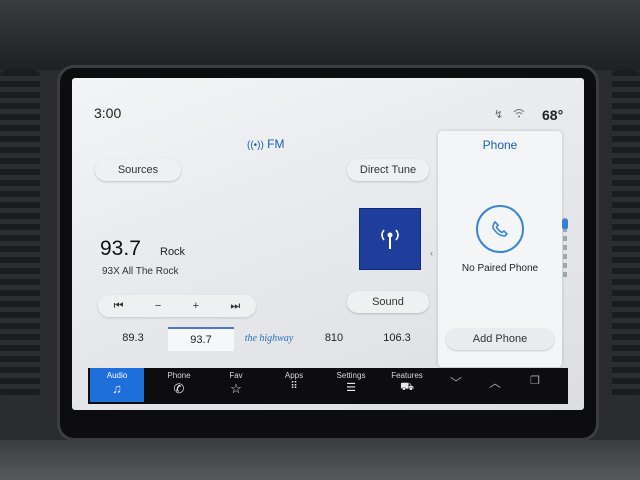  What do you see at coordinates (407, 375) in the screenshot?
I see `nav-features-label: Features` at bounding box center [407, 375].